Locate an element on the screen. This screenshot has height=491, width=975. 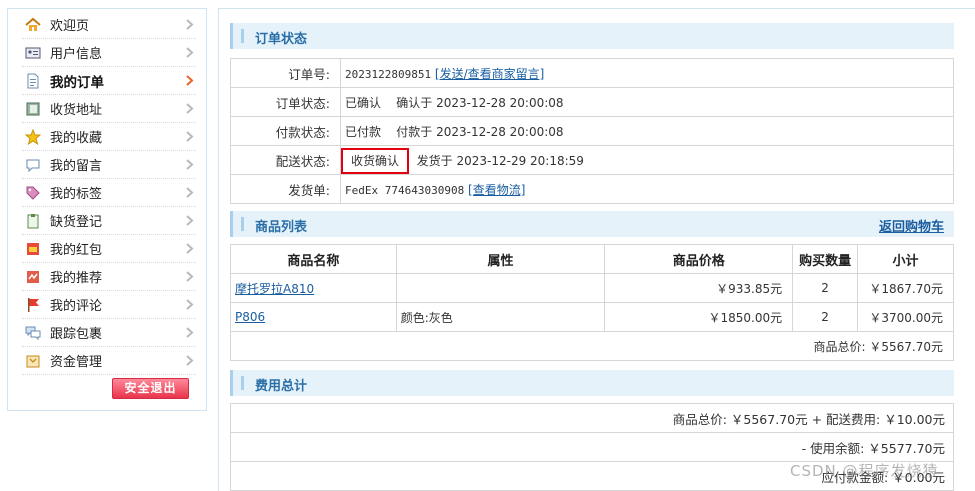
product-attr is located at coordinates (500, 288).